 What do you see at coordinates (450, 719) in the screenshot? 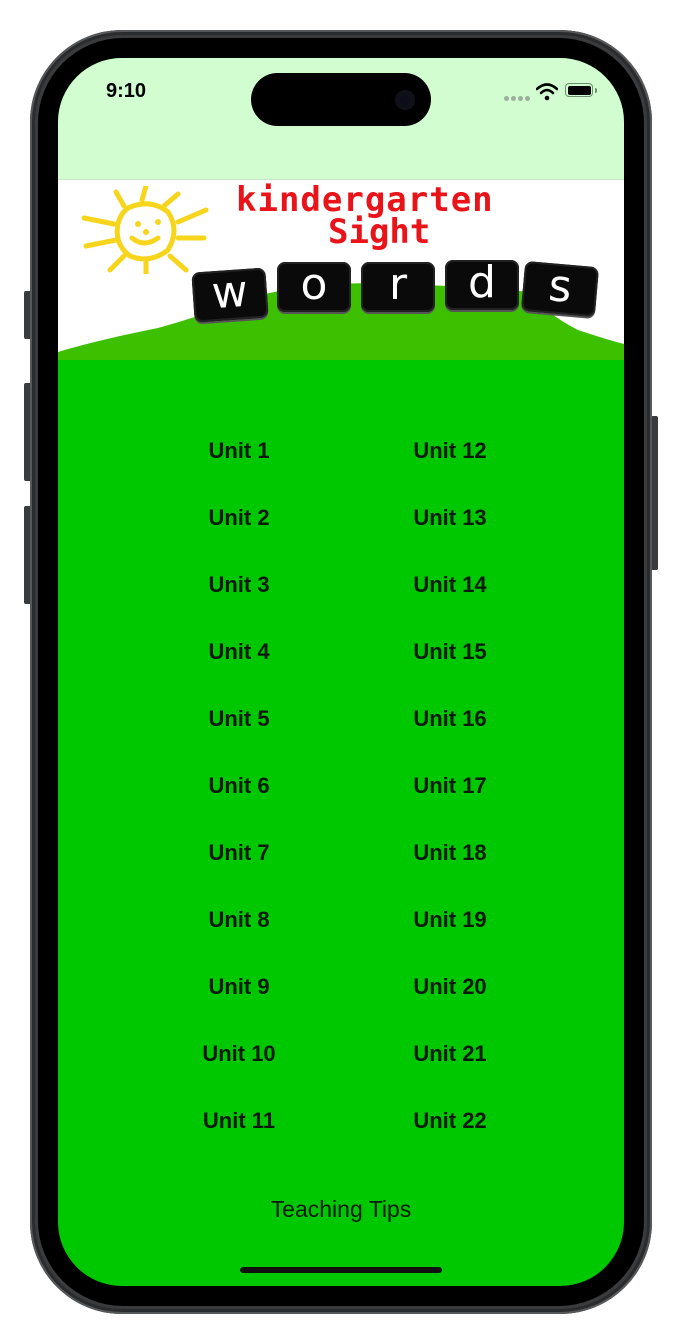
I see `unit-16-button: Unit 16` at bounding box center [450, 719].